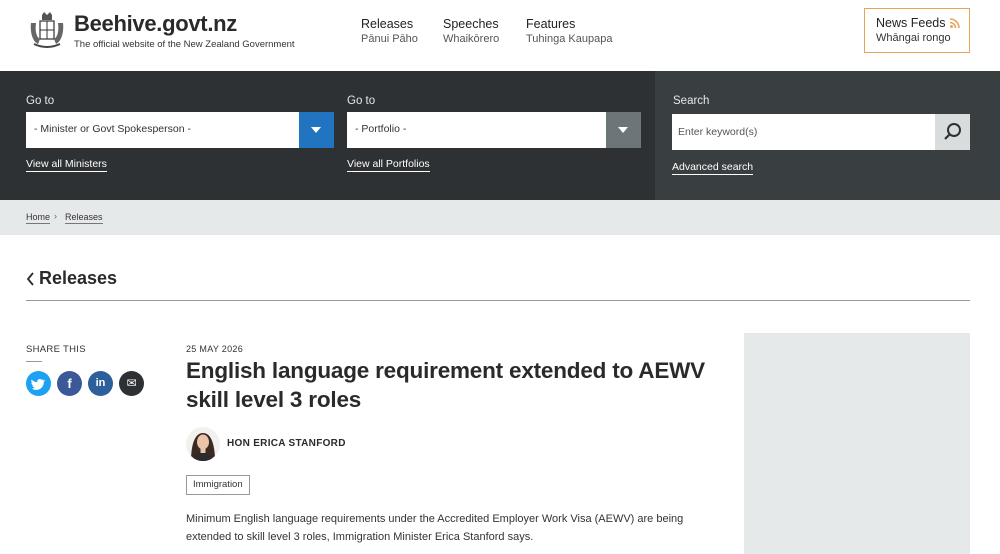  I want to click on minister-select: - Minister or Govt Spokesperson -, so click(180, 130).